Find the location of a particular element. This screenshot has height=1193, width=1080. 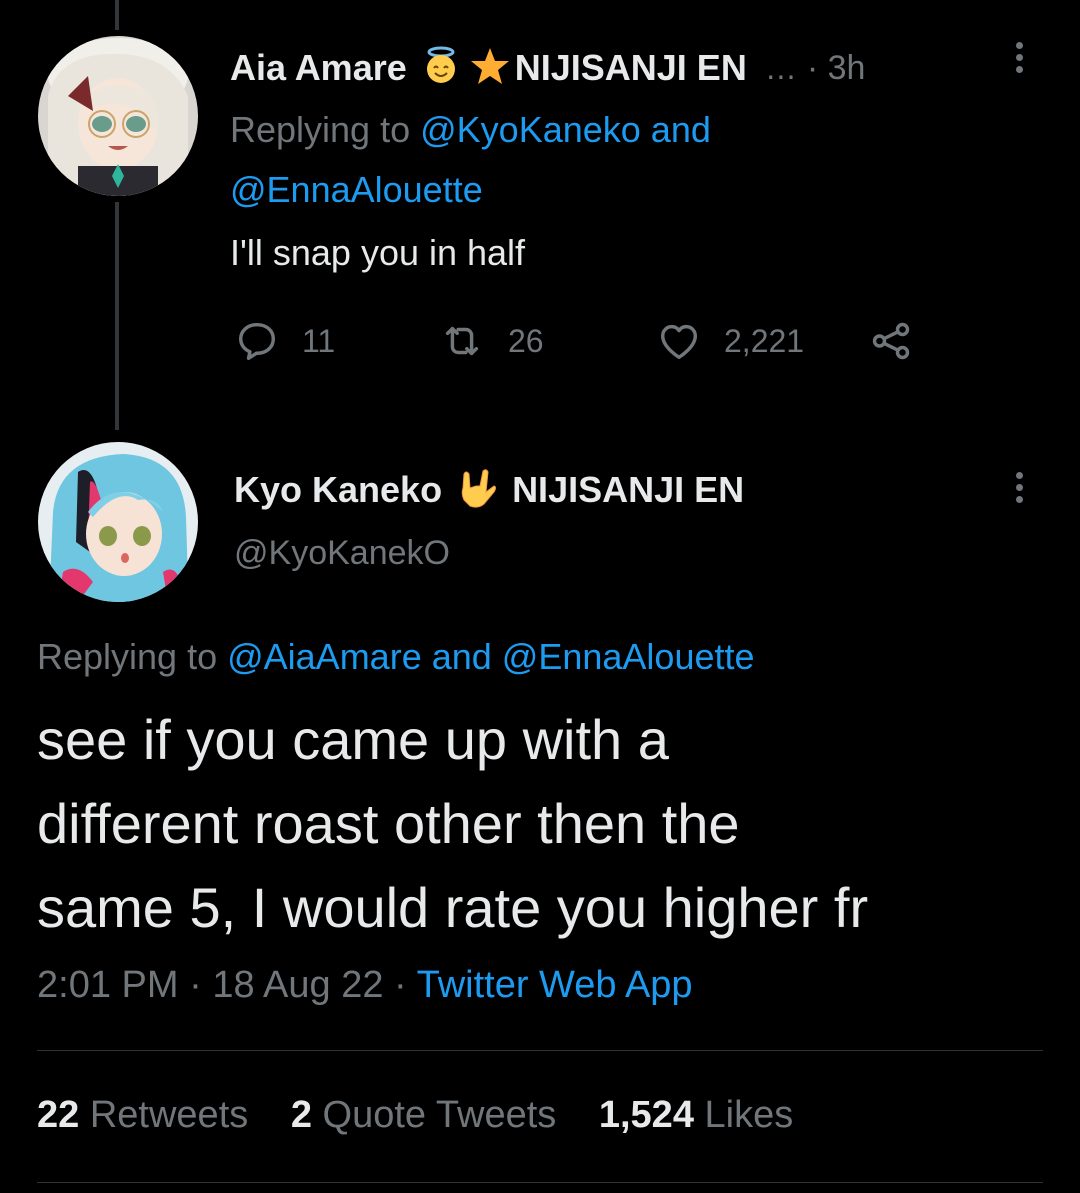

reply-time: · 3h is located at coordinates (836, 68).